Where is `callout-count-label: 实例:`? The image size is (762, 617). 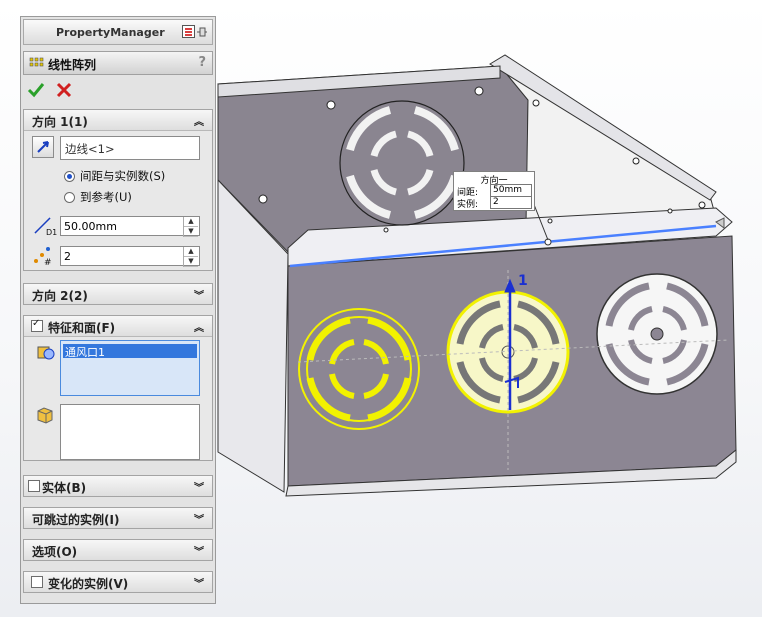
callout-count-label: 实例: is located at coordinates (468, 205).